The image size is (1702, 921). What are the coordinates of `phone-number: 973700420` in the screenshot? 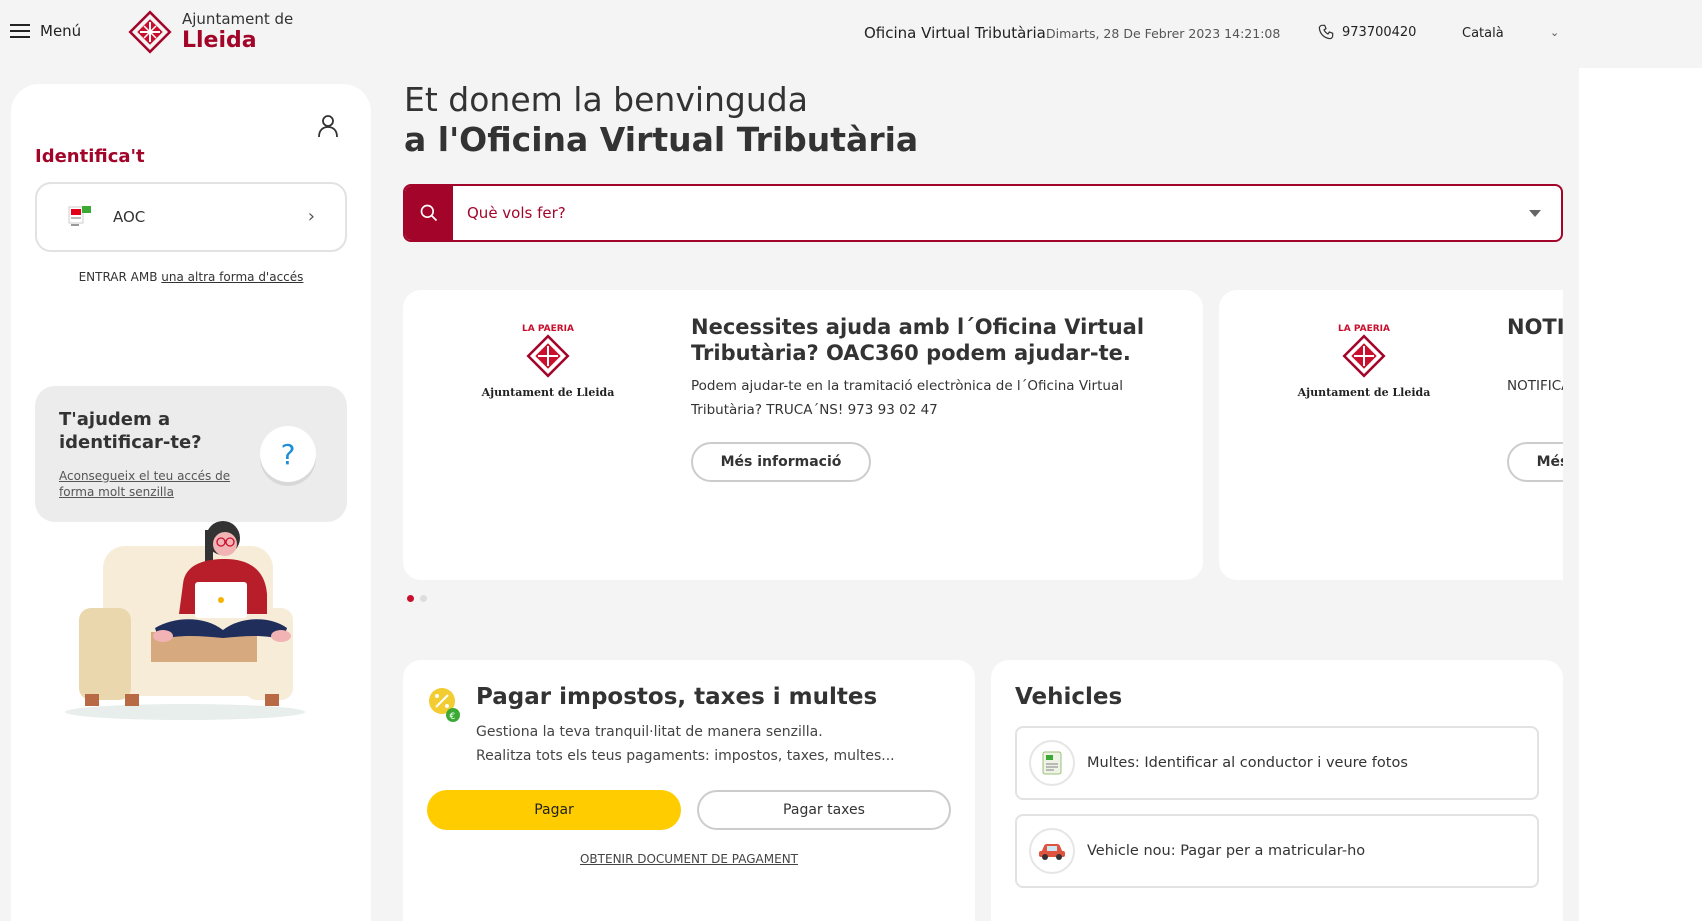 It's located at (1379, 32).